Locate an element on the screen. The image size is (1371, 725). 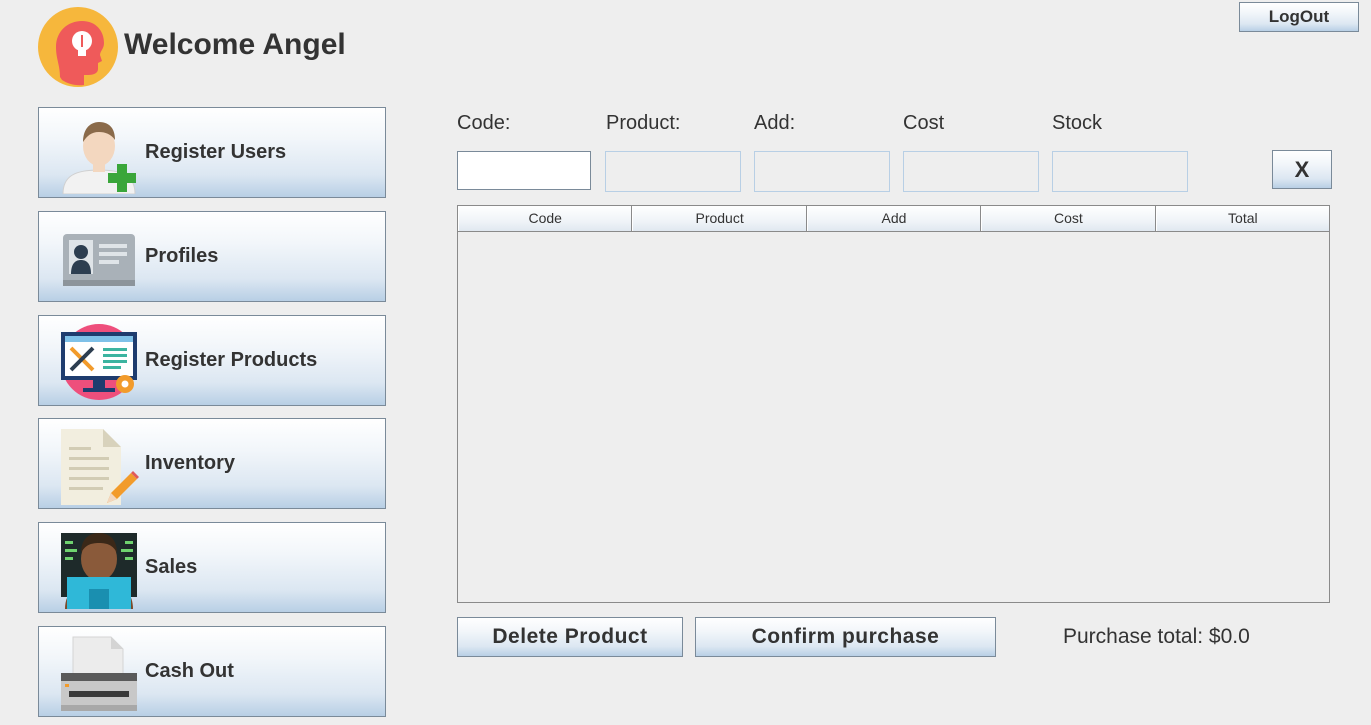
person-laptop-icon is located at coordinates (99, 569).